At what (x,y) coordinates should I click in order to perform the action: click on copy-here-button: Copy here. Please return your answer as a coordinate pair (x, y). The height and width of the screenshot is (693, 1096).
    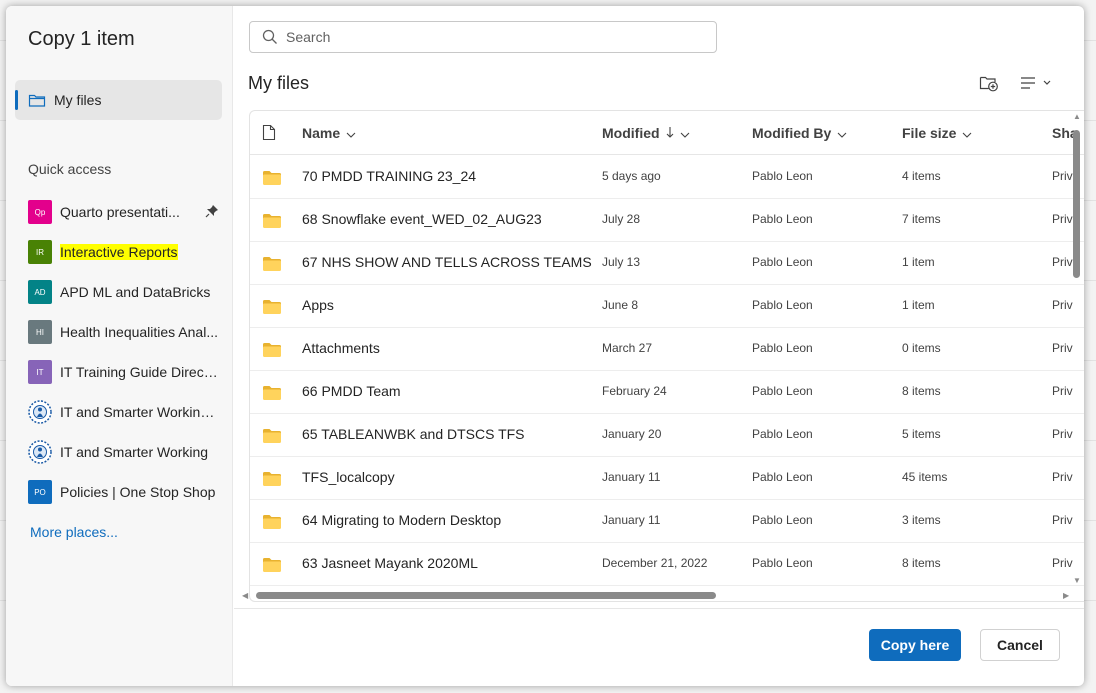
    Looking at the image, I should click on (915, 645).